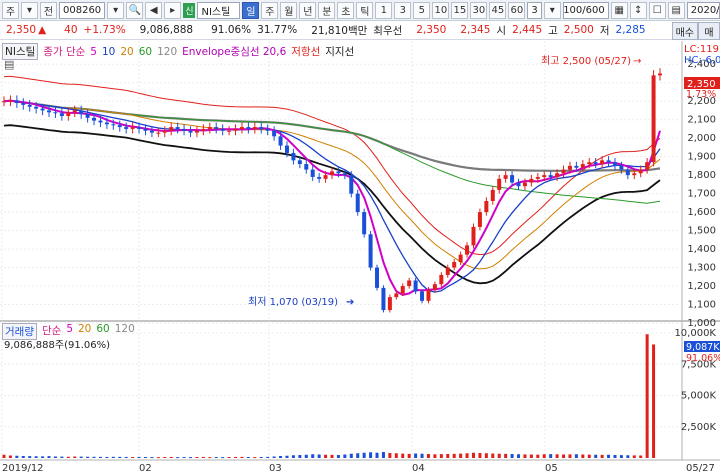 This screenshot has width=720, height=476. What do you see at coordinates (124, 329) in the screenshot?
I see `legend-vol-ma120: 120` at bounding box center [124, 329].